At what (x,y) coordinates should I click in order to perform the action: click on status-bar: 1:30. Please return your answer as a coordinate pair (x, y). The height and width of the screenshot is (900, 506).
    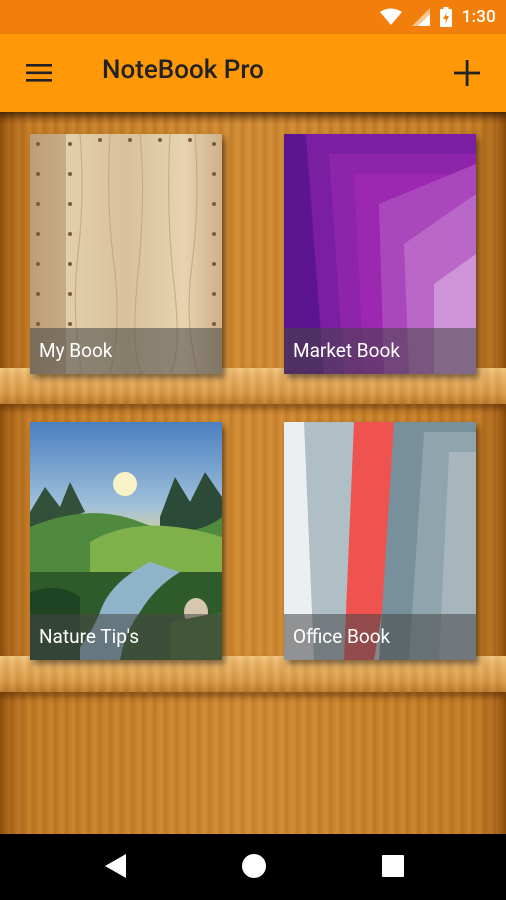
    Looking at the image, I should click on (253, 17).